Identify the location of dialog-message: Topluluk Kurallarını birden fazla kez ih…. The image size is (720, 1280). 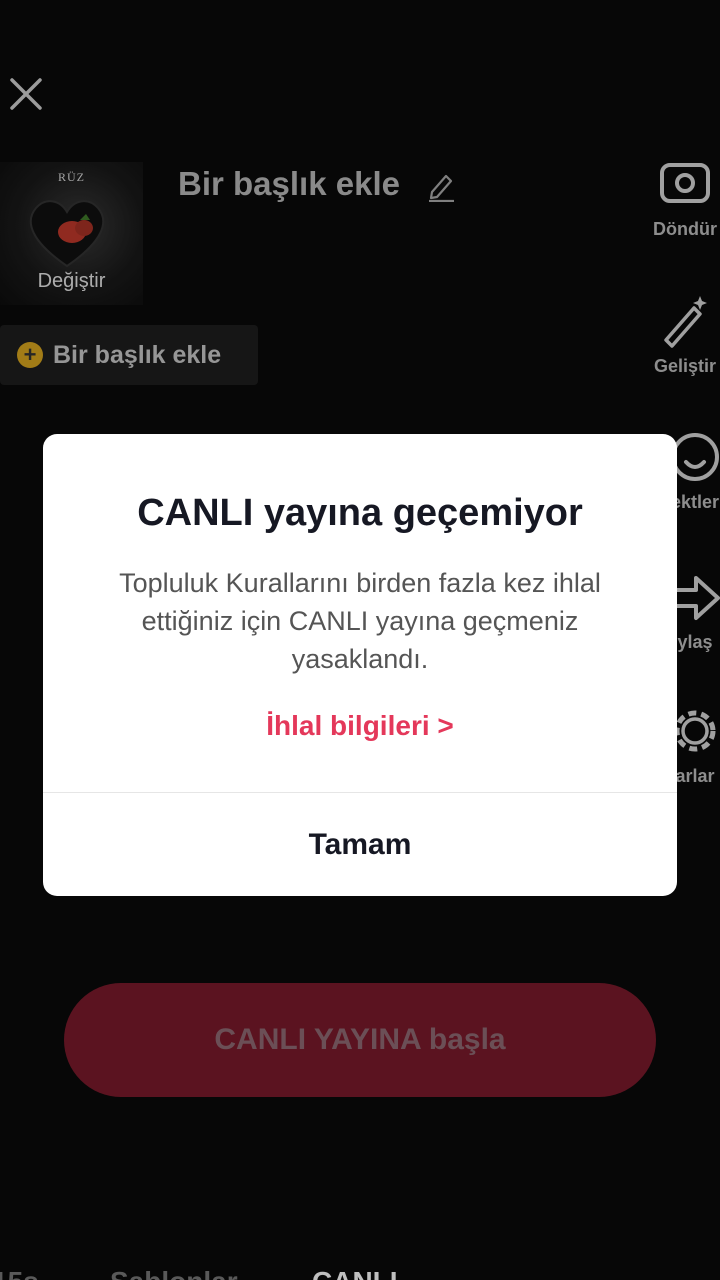
(360, 621).